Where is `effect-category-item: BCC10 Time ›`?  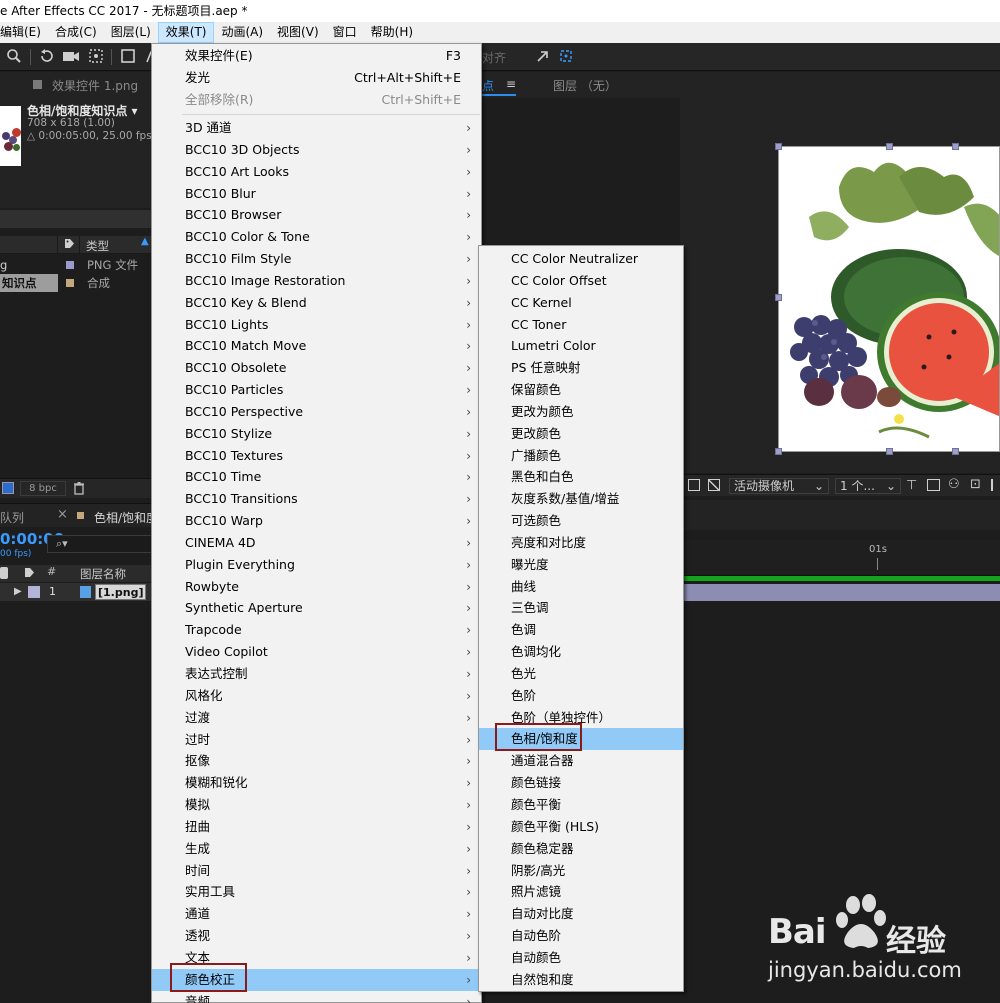 effect-category-item: BCC10 Time › is located at coordinates (316, 477).